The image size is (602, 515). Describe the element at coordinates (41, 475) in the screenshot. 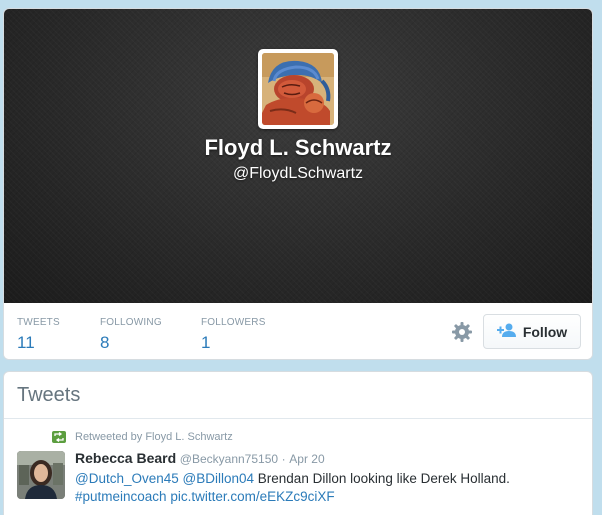

I see `tweet-author-avatar` at that location.